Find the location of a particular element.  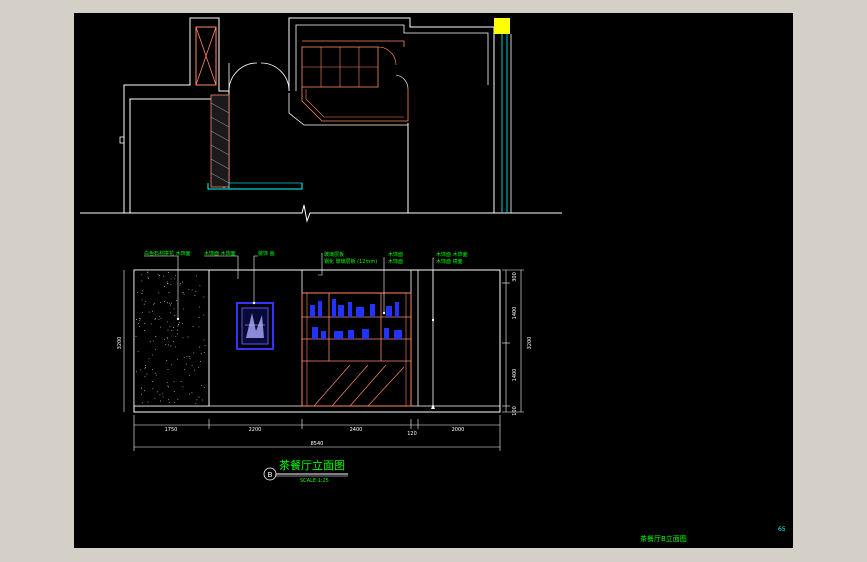

dim-right-1400b: 1400 is located at coordinates (515, 375).